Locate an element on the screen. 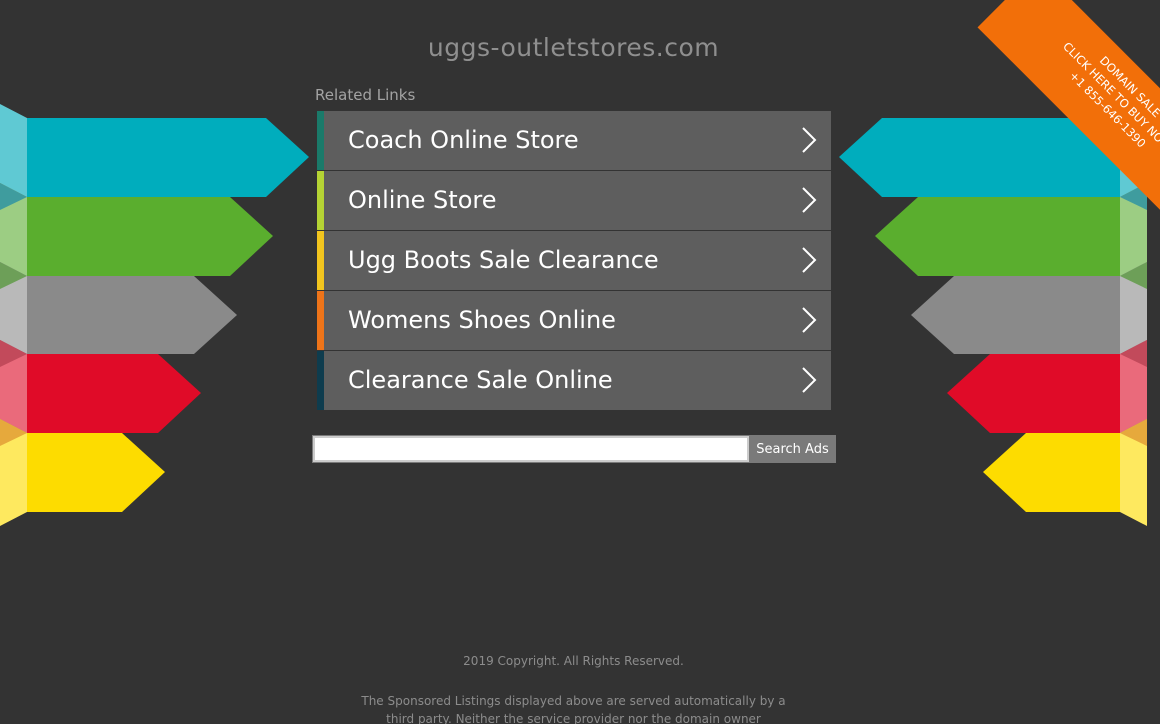 This screenshot has width=1160, height=724. related-link-label: Clearance Sale Online is located at coordinates (480, 380).